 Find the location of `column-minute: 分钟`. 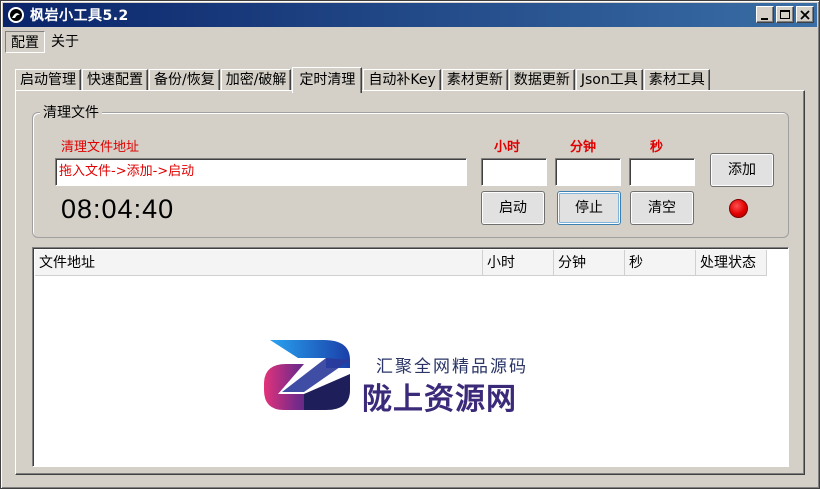

column-minute: 分钟 is located at coordinates (589, 263).